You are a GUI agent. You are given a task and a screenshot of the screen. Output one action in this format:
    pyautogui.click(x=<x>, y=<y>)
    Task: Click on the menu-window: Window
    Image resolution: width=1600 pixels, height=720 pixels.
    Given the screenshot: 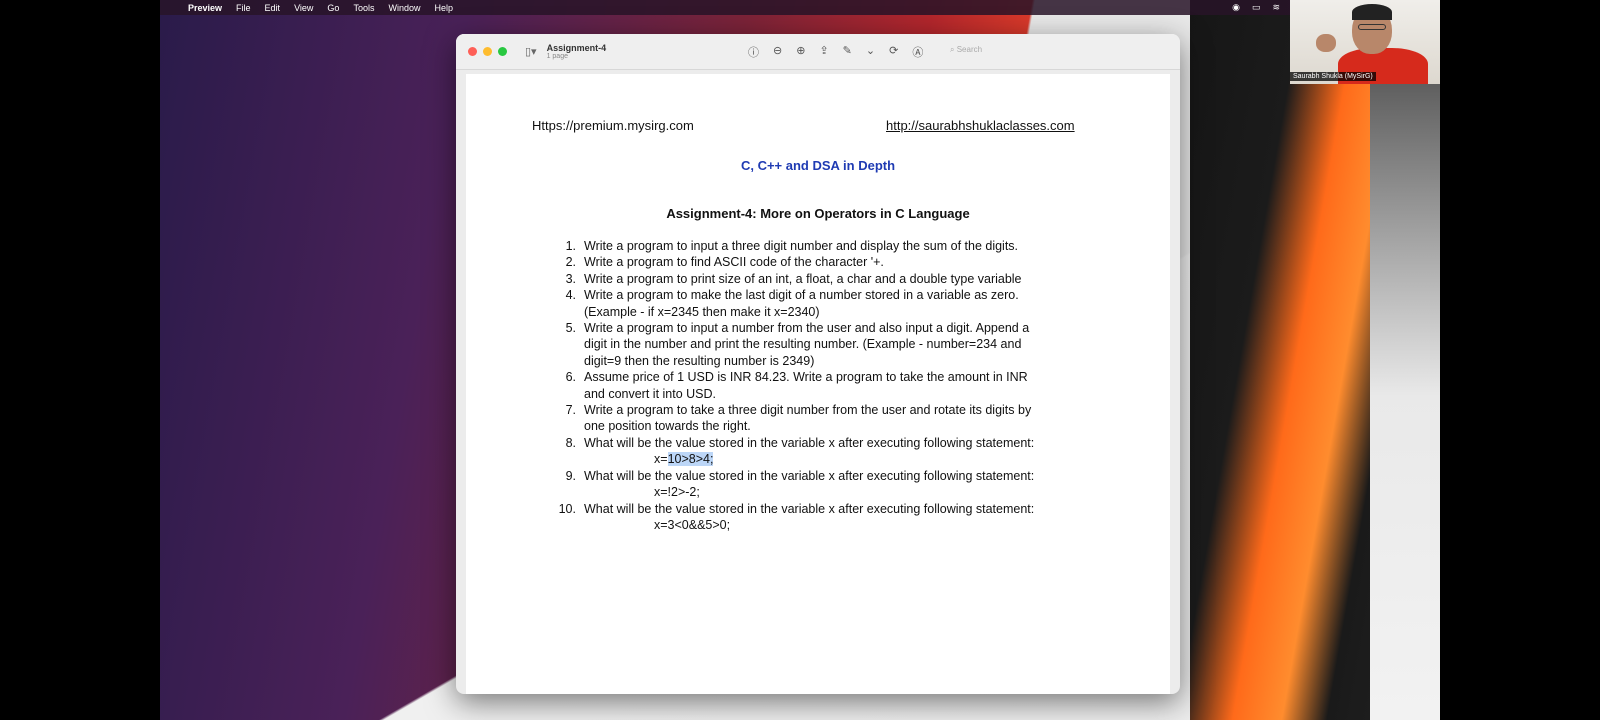 What is the action you would take?
    pyautogui.click(x=404, y=8)
    